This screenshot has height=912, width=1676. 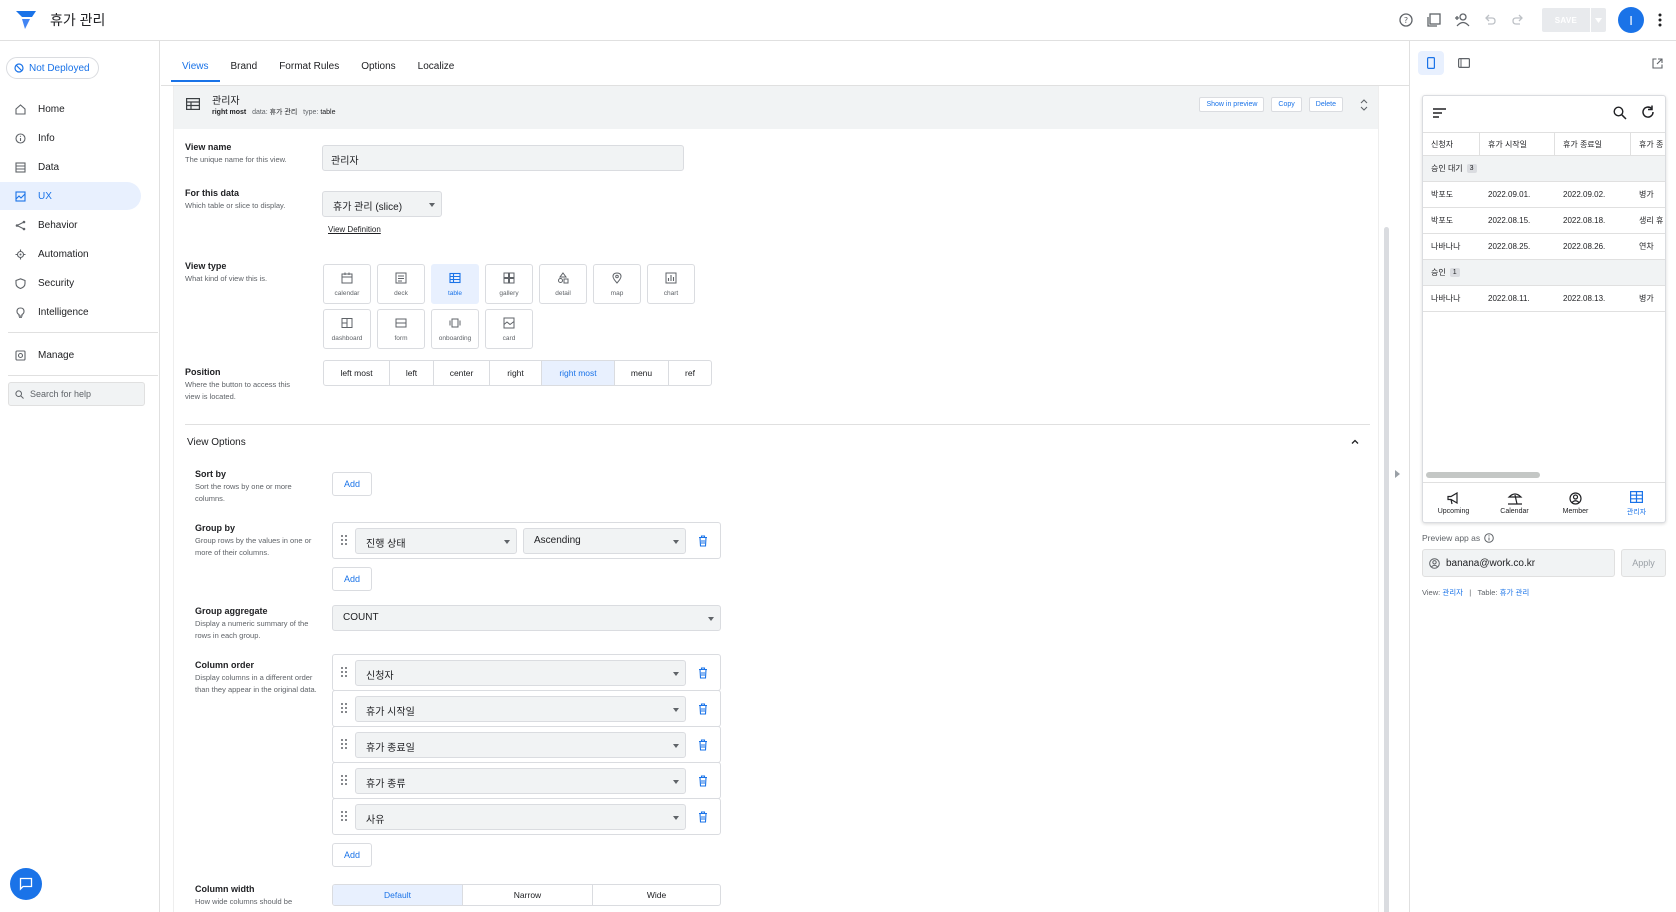 I want to click on preview-nav-admin: 관리자, so click(x=1635, y=502).